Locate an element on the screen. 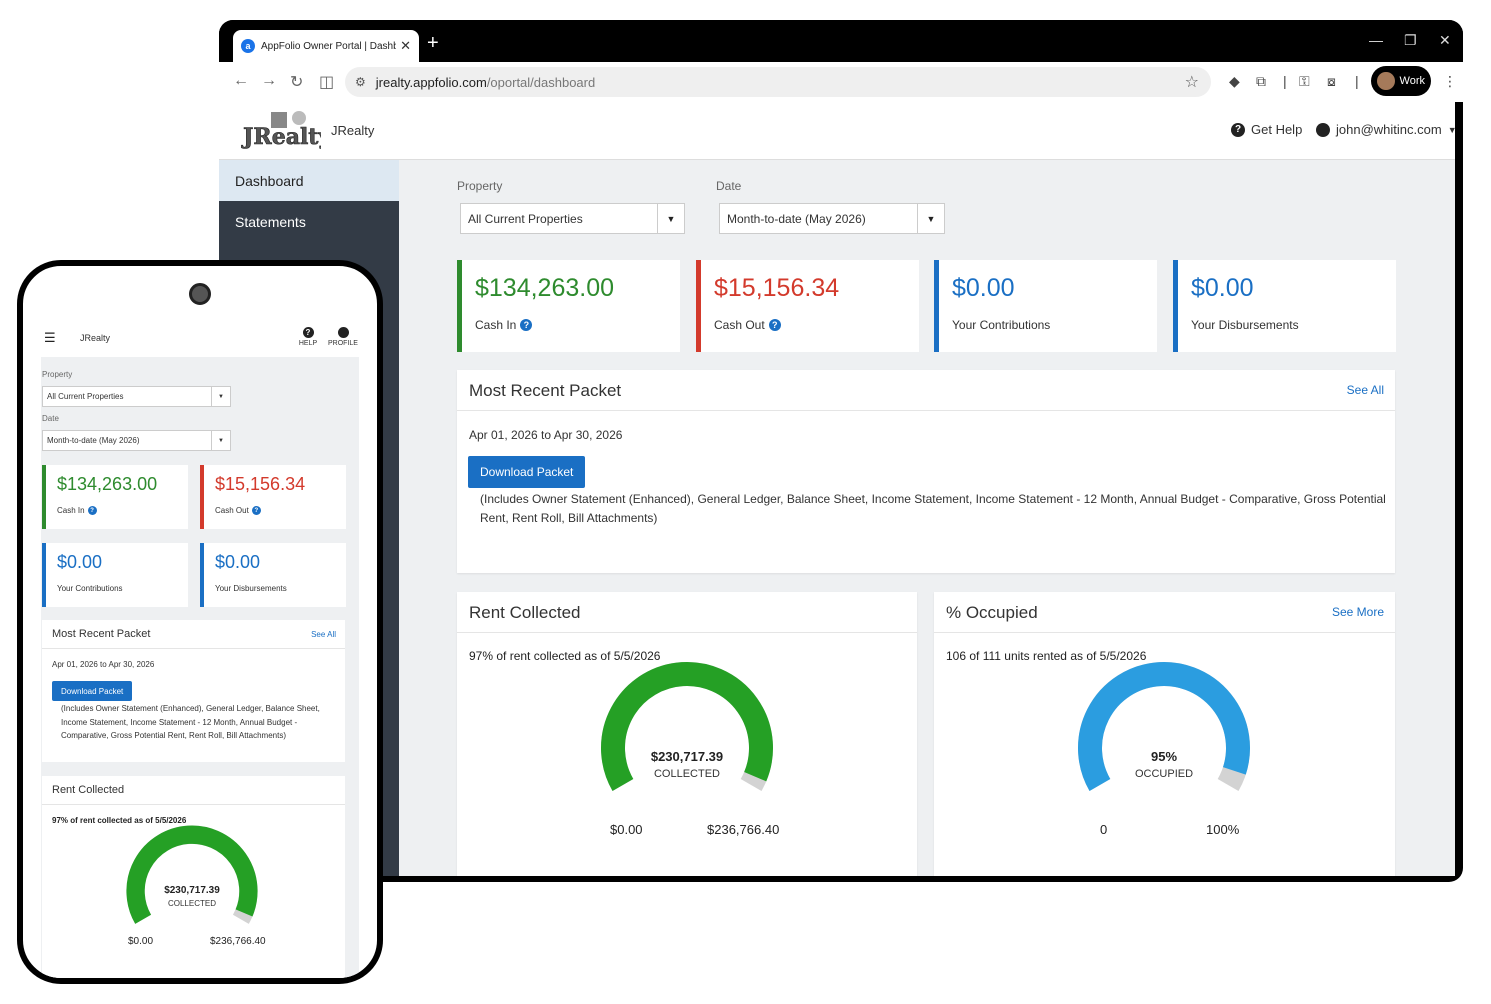 The height and width of the screenshot is (1004, 1491). restore-icon: ❐ is located at coordinates (1410, 40).